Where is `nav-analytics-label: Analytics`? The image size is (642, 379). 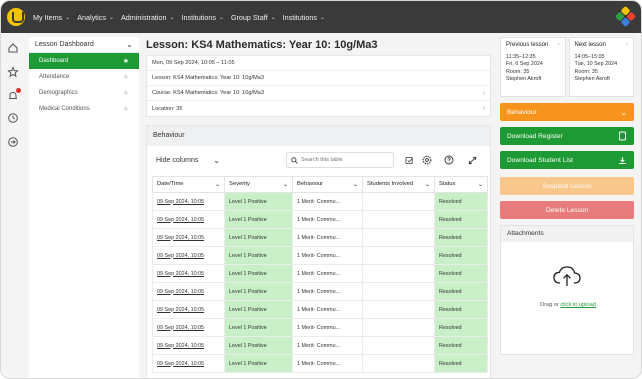 nav-analytics-label: Analytics is located at coordinates (91, 17).